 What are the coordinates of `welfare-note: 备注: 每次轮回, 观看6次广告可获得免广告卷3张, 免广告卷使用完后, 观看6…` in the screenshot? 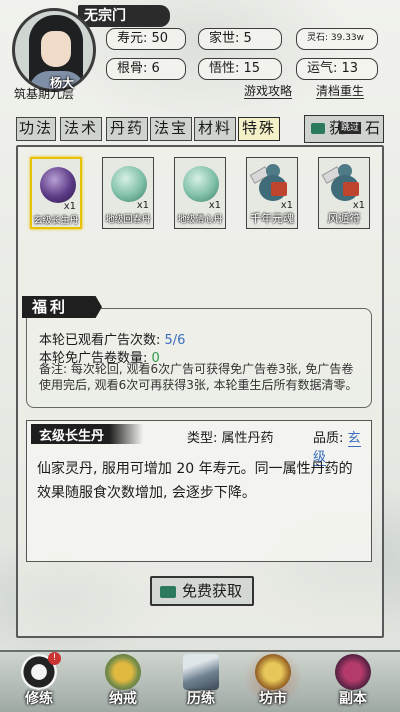 It's located at (198, 377).